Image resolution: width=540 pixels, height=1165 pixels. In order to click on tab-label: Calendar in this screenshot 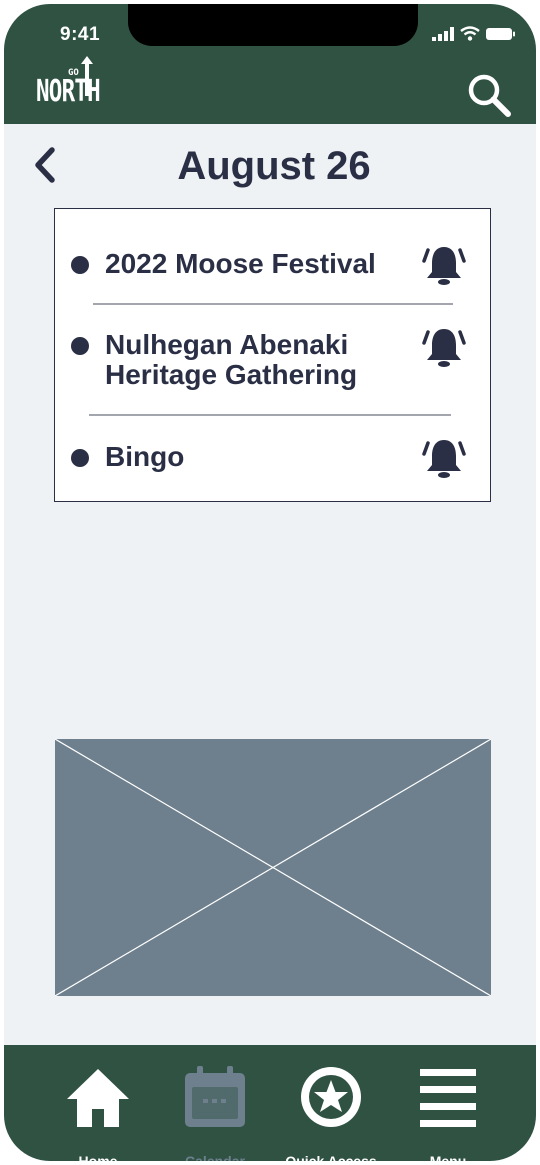, I will do `click(215, 1157)`.